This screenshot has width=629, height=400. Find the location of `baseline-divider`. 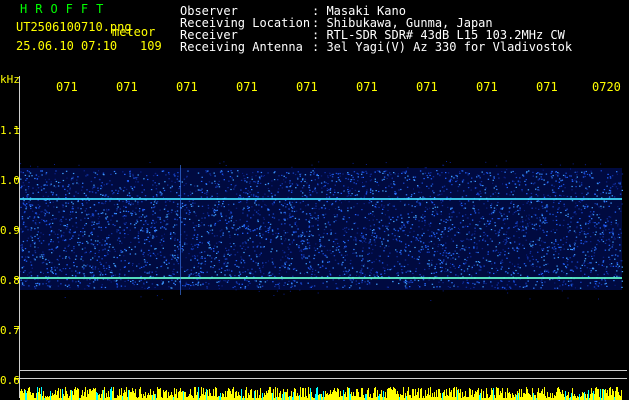

baseline-divider is located at coordinates (323, 370).